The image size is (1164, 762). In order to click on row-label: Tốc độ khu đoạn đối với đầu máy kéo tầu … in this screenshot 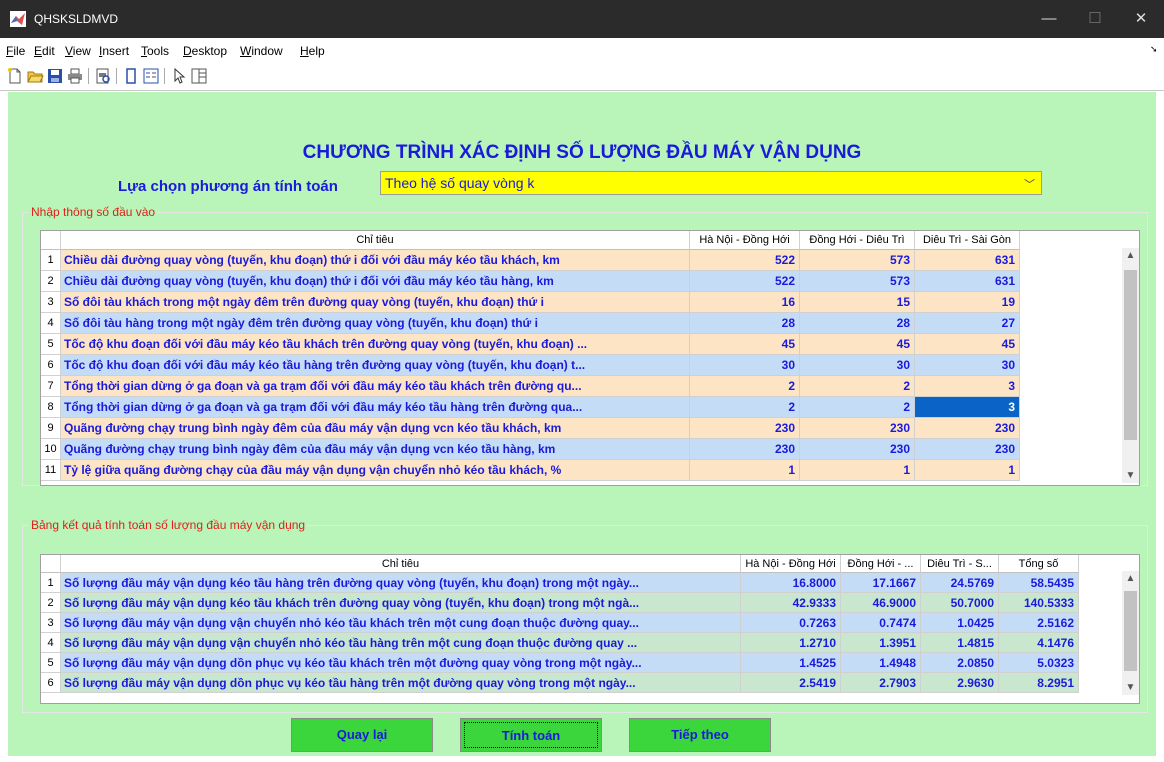, I will do `click(375, 344)`.